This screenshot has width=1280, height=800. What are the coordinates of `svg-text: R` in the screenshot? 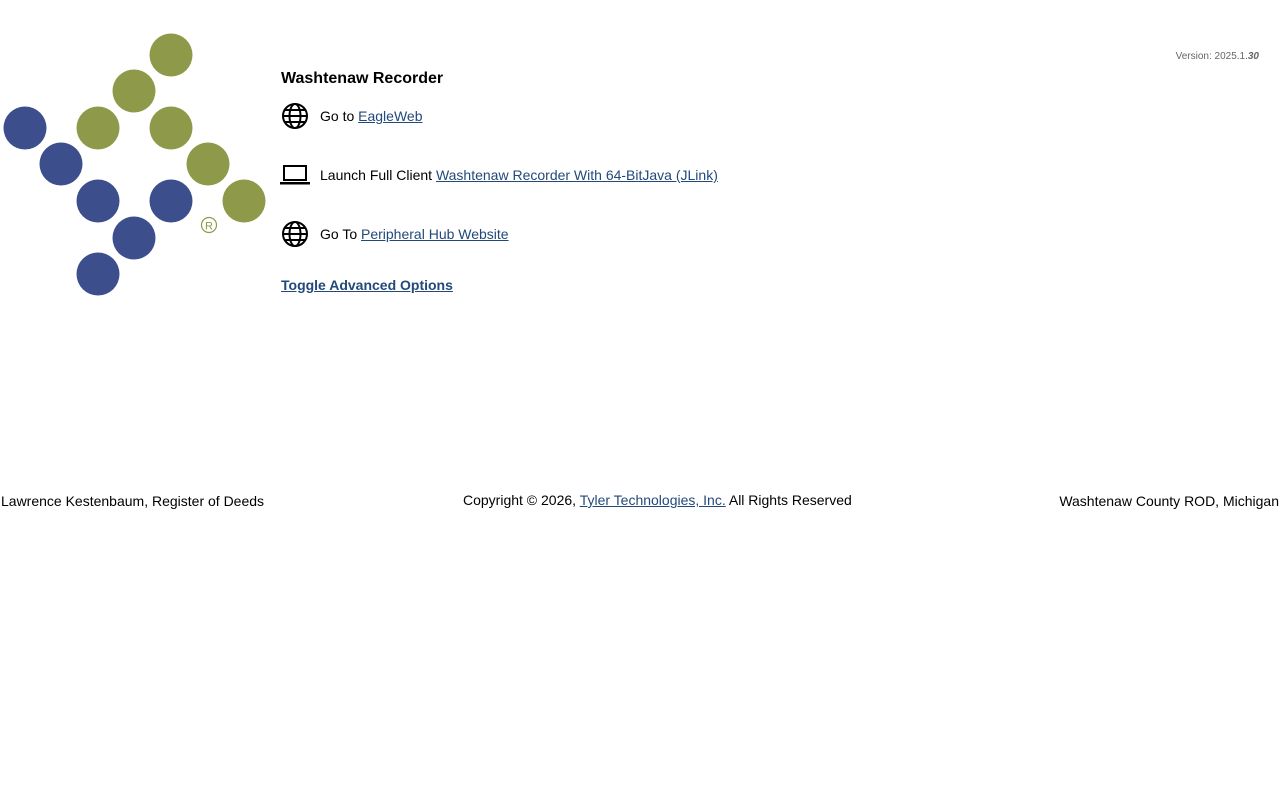 It's located at (209, 227).